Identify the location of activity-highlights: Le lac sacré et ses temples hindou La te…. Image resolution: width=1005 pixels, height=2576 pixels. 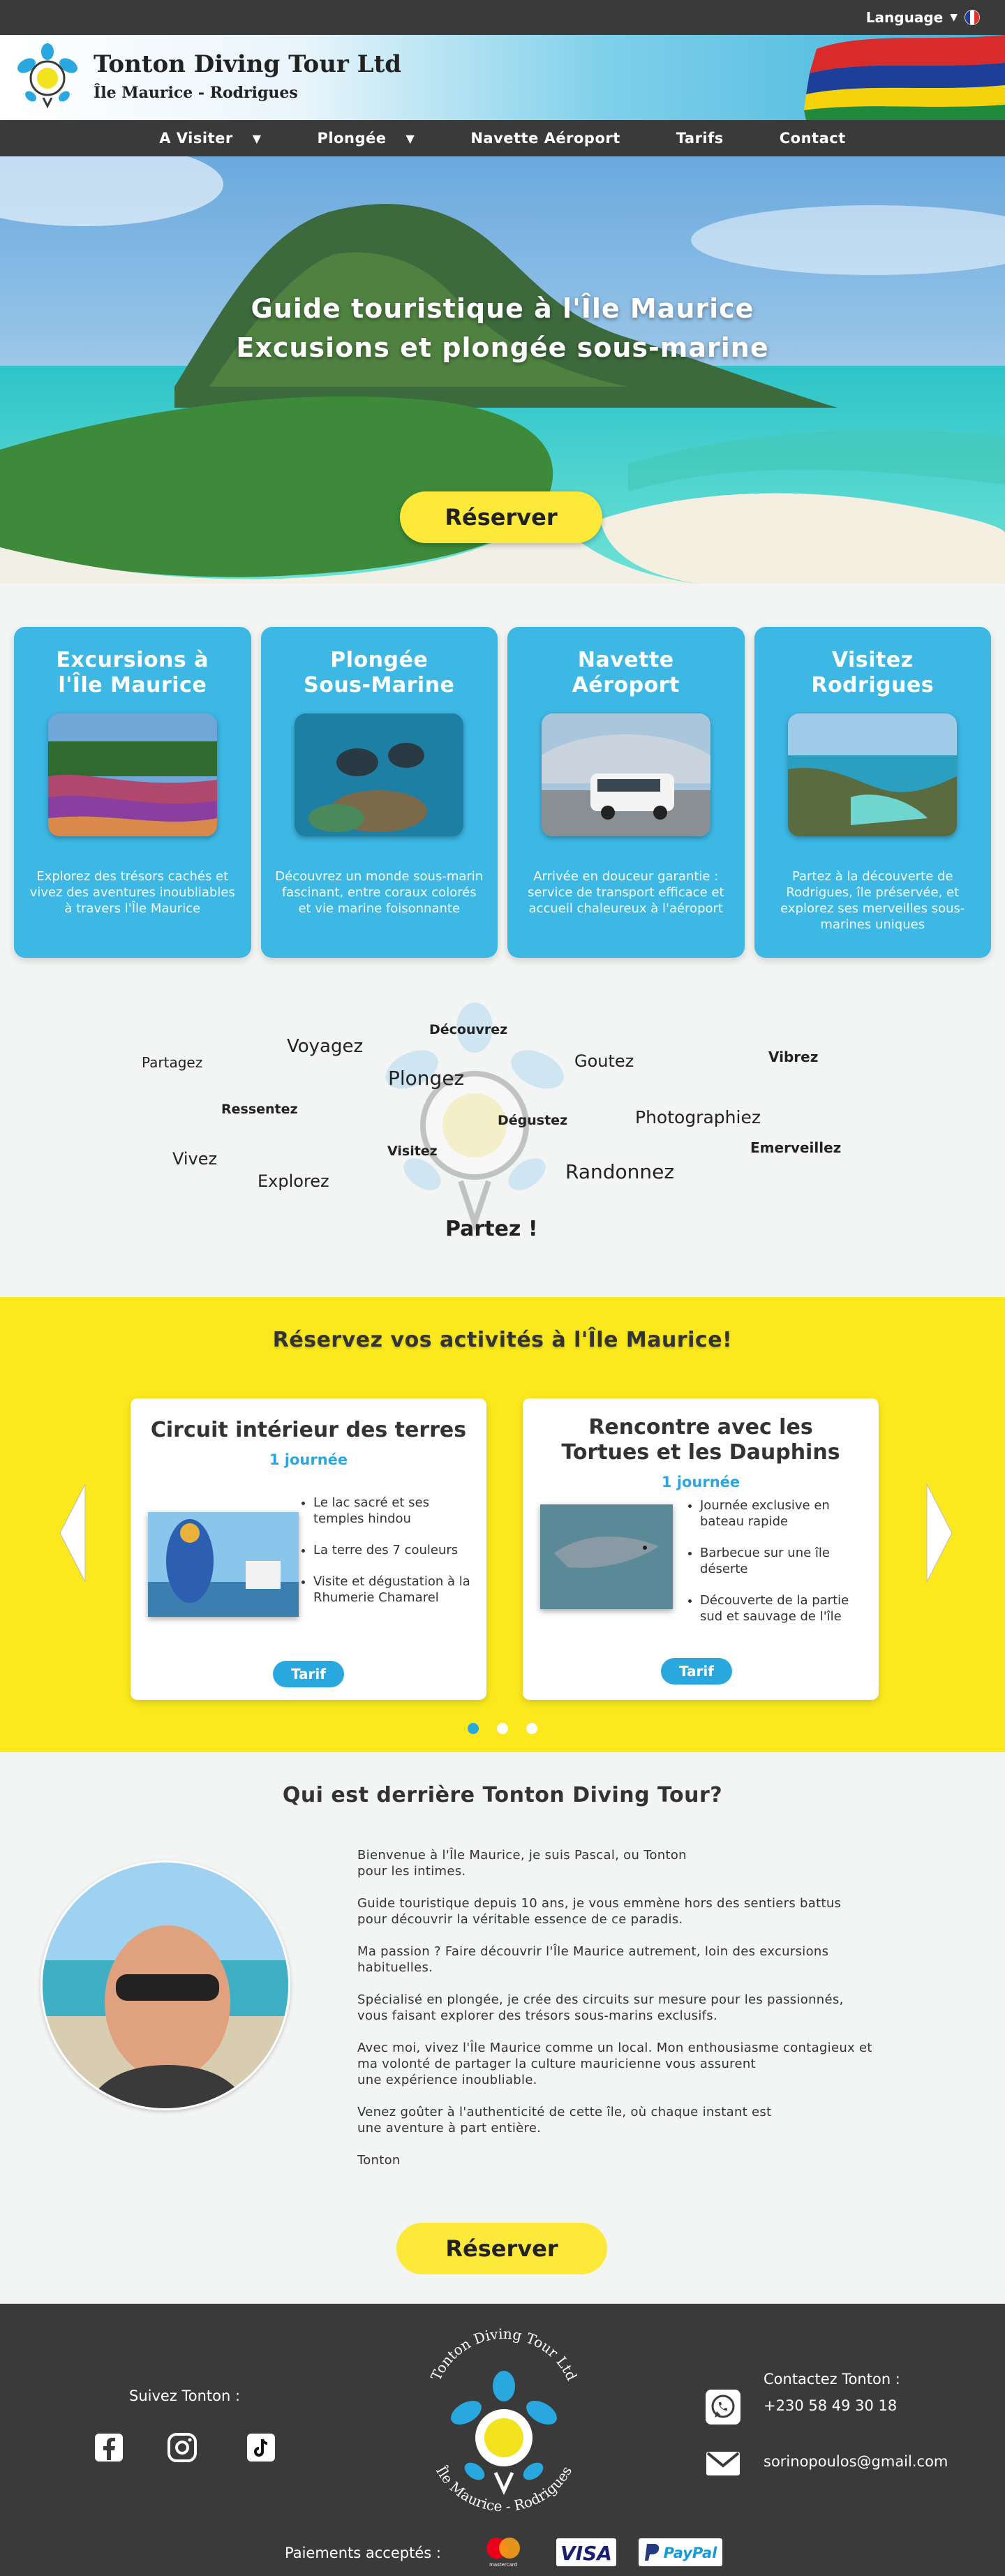
(385, 1558).